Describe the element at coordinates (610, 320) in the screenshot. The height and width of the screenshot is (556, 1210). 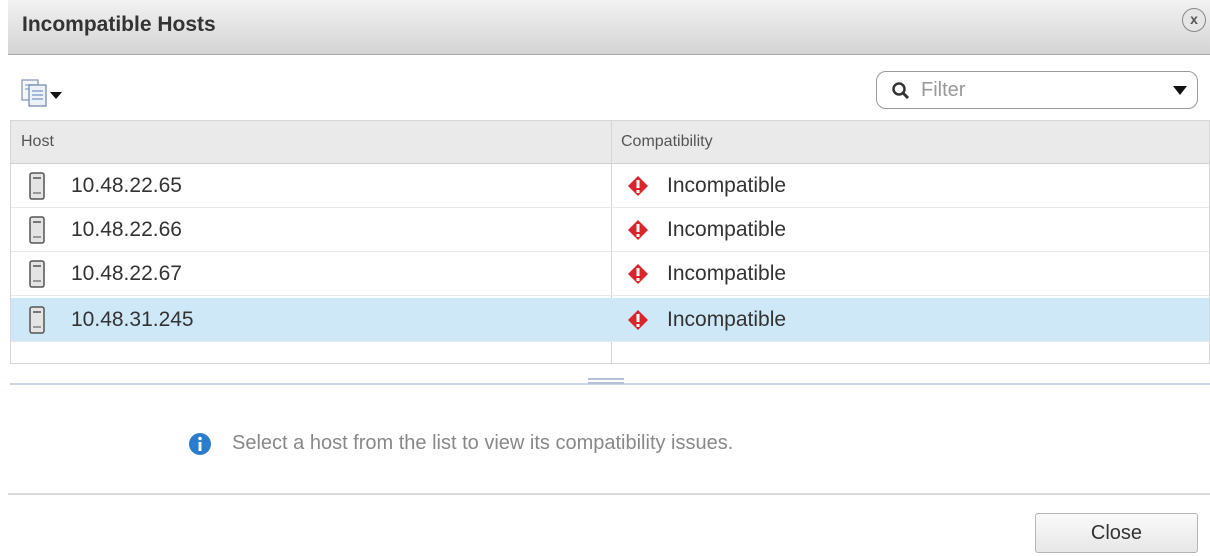
I see `table-row-selected: 10.48.31.245 Incompatible` at that location.